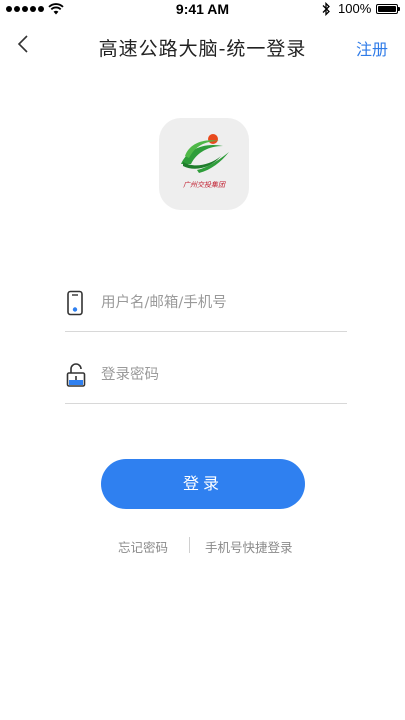 The width and height of the screenshot is (405, 720). Describe the element at coordinates (202, 10) in the screenshot. I see `status-bar: 9:41 AM 100%` at that location.